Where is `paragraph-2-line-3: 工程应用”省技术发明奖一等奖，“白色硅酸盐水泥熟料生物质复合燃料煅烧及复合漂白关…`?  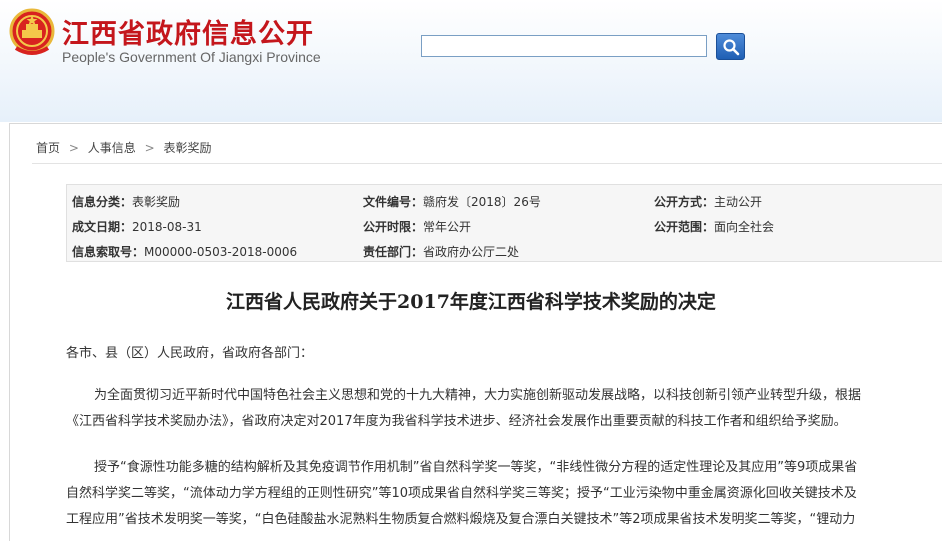
paragraph-2-line-3: 工程应用”省技术发明奖一等奖，“白色硅酸盐水泥熟料生物质复合燃料煅烧及复合漂白关… is located at coordinates (461, 519).